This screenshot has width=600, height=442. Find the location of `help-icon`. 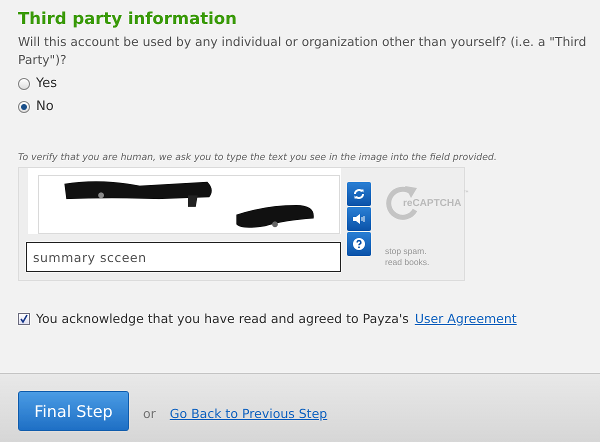

help-icon is located at coordinates (359, 244).